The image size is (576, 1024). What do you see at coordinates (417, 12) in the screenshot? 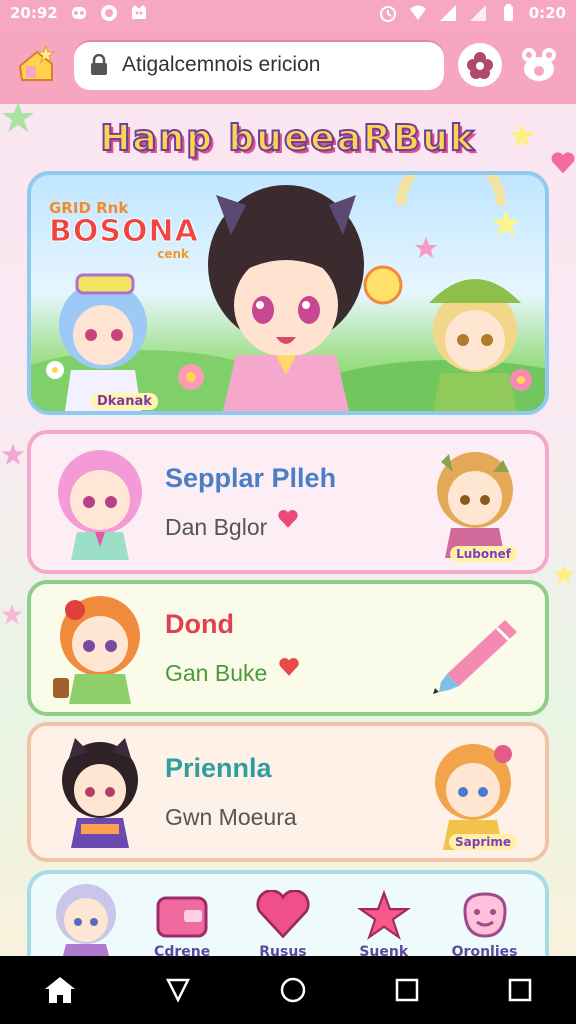
I see `wifi-icon` at bounding box center [417, 12].